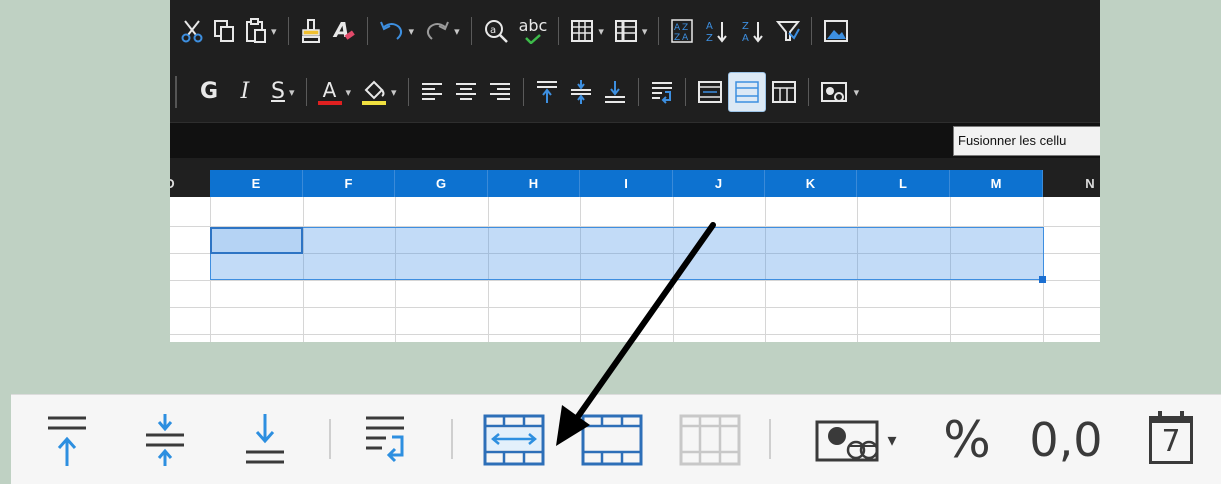  What do you see at coordinates (457, 31) in the screenshot?
I see `redo-dropdown: ▾` at bounding box center [457, 31].